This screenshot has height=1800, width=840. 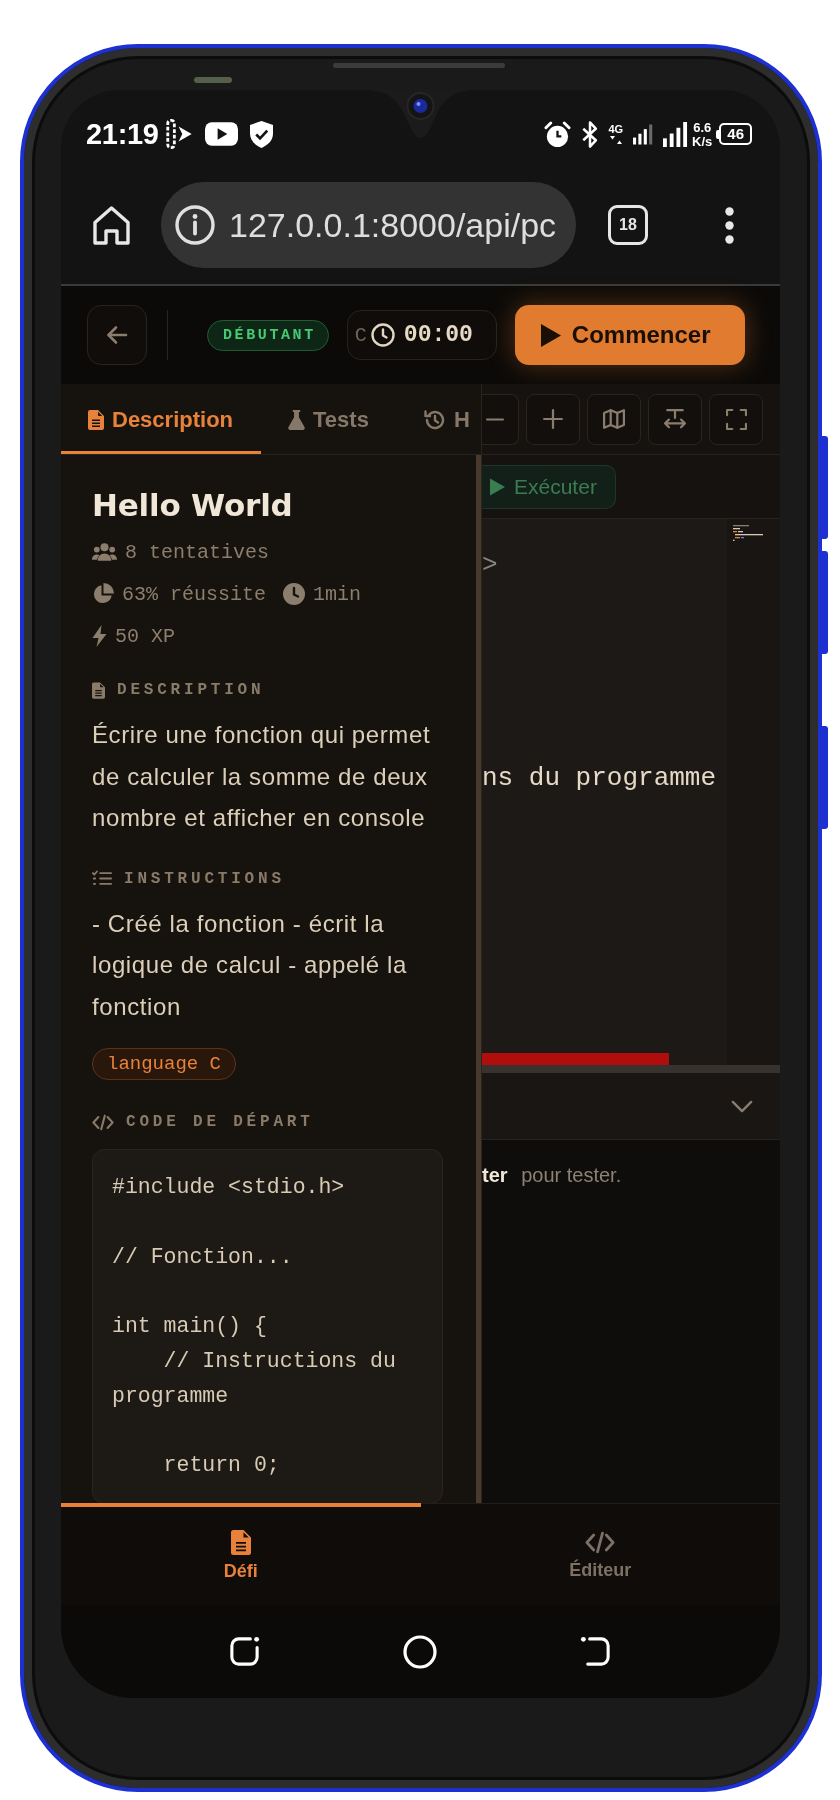 What do you see at coordinates (213, 80) in the screenshot?
I see `front-sensor` at bounding box center [213, 80].